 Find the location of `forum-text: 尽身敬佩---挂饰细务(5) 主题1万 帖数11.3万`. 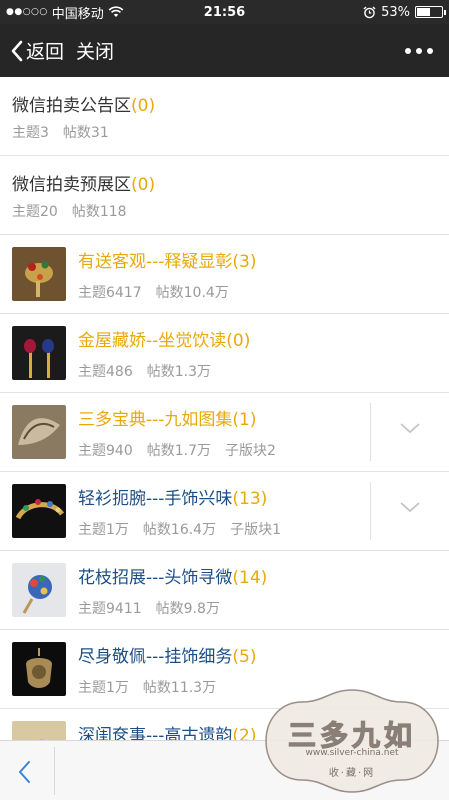

forum-text: 尽身敬佩---挂饰细务(5) 主题1万 帖数11.3万 is located at coordinates (167, 669).